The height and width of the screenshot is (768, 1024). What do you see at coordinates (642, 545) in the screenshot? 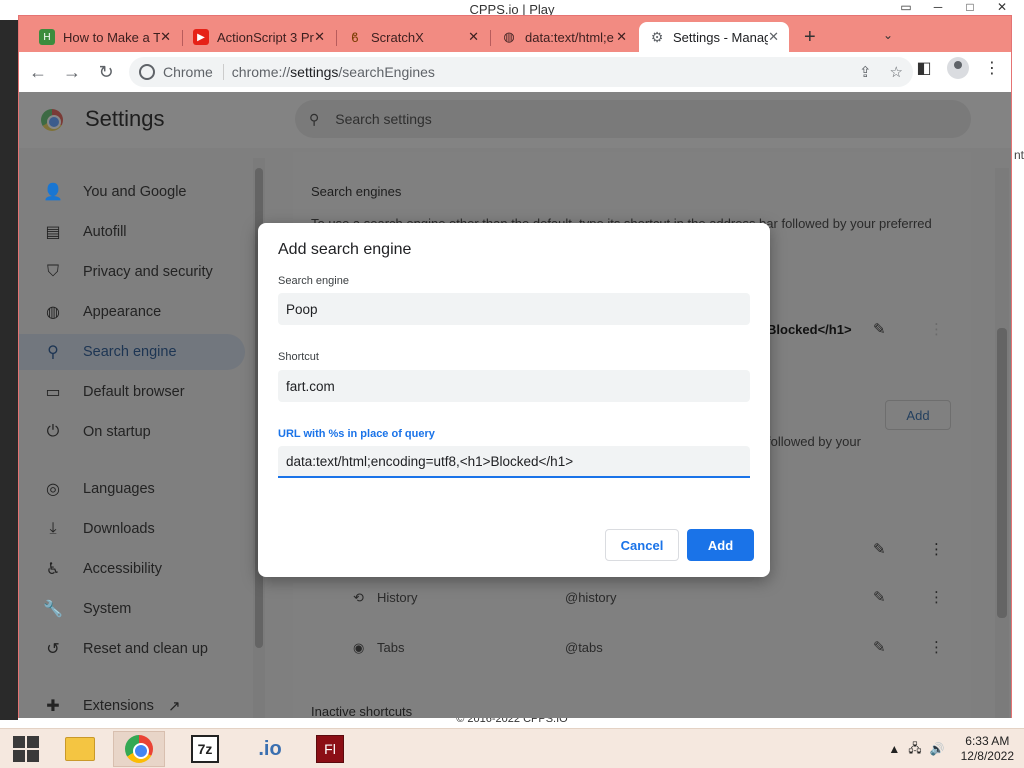
I see `cancel-button: Cancel` at bounding box center [642, 545].